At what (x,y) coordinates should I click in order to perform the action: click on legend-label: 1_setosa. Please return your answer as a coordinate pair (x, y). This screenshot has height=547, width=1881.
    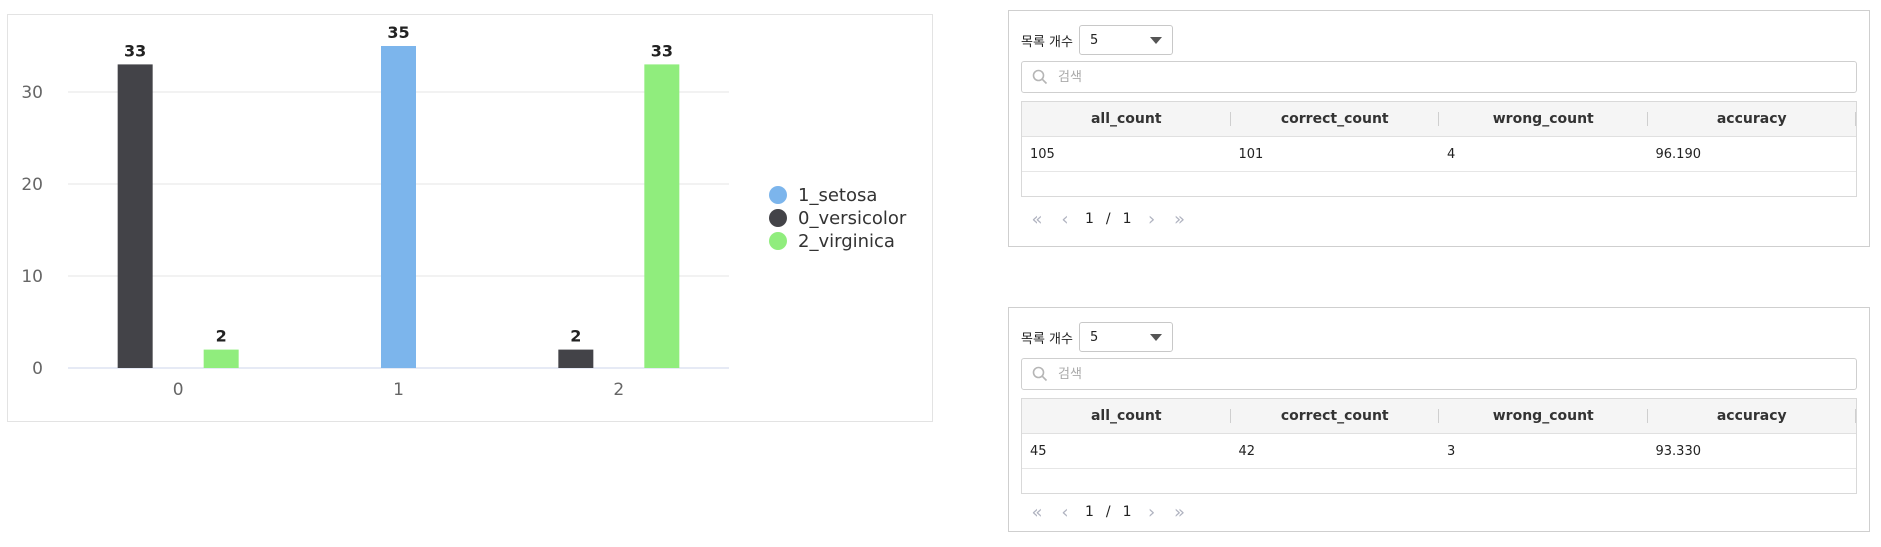
    Looking at the image, I should click on (837, 195).